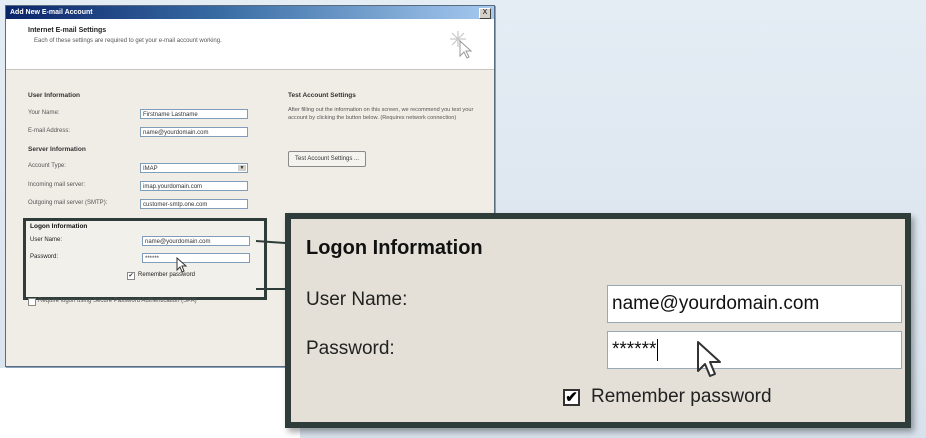 The image size is (926, 438). Describe the element at coordinates (44, 257) in the screenshot. I see `password-label-small: Password:` at that location.